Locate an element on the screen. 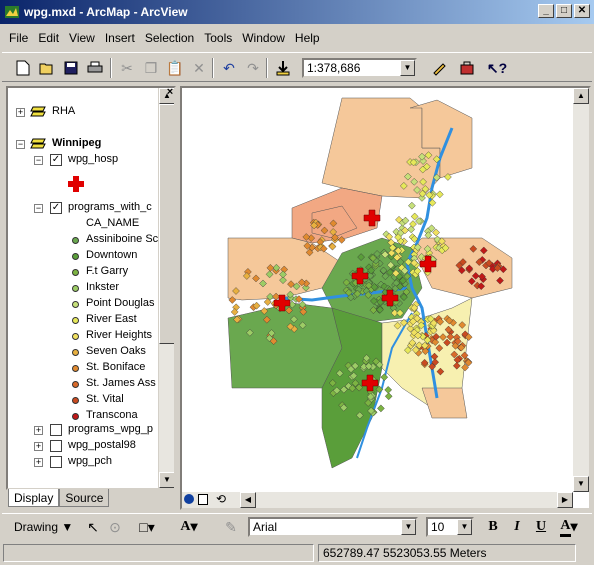 This screenshot has width=594, height=565. legend-class-label: Downtown is located at coordinates (112, 255).